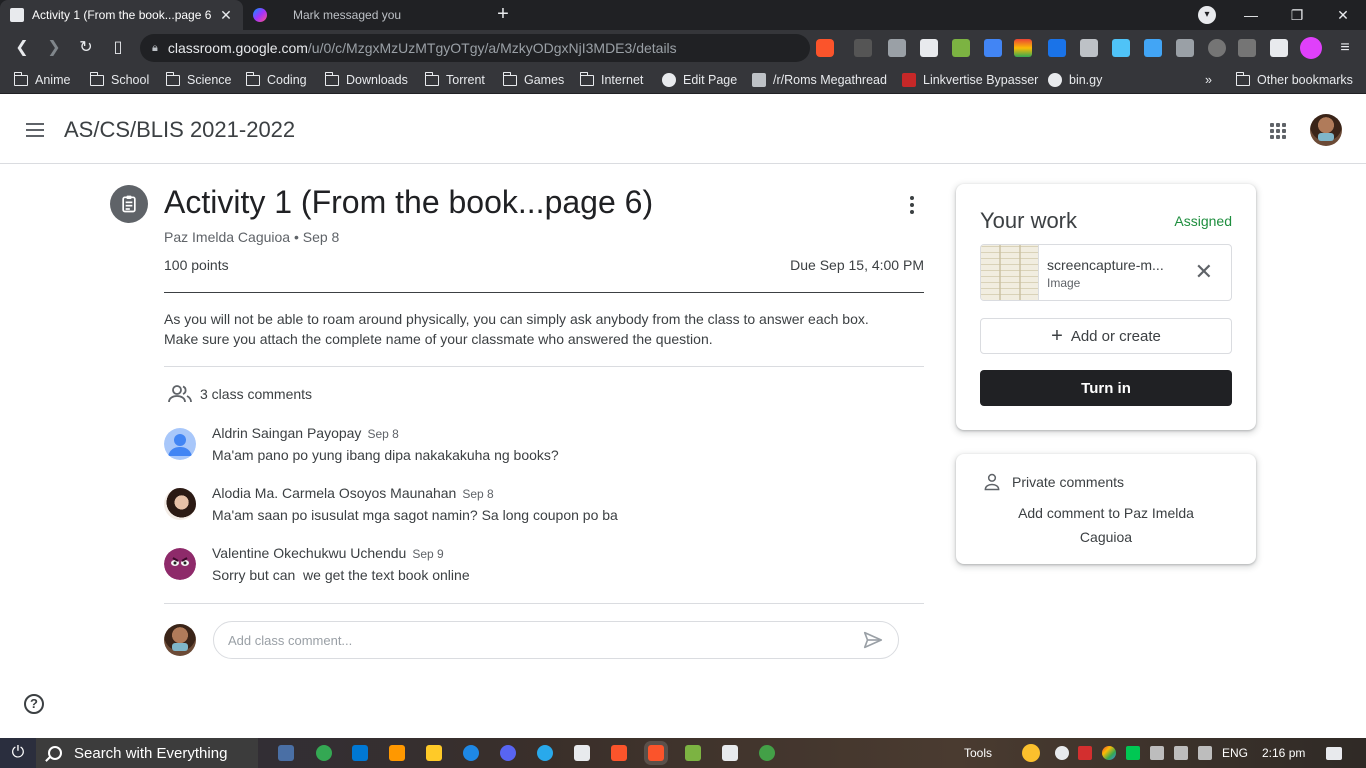 Image resolution: width=1366 pixels, height=768 pixels. Describe the element at coordinates (1109, 753) in the screenshot. I see `chrome-tray-icon` at that location.